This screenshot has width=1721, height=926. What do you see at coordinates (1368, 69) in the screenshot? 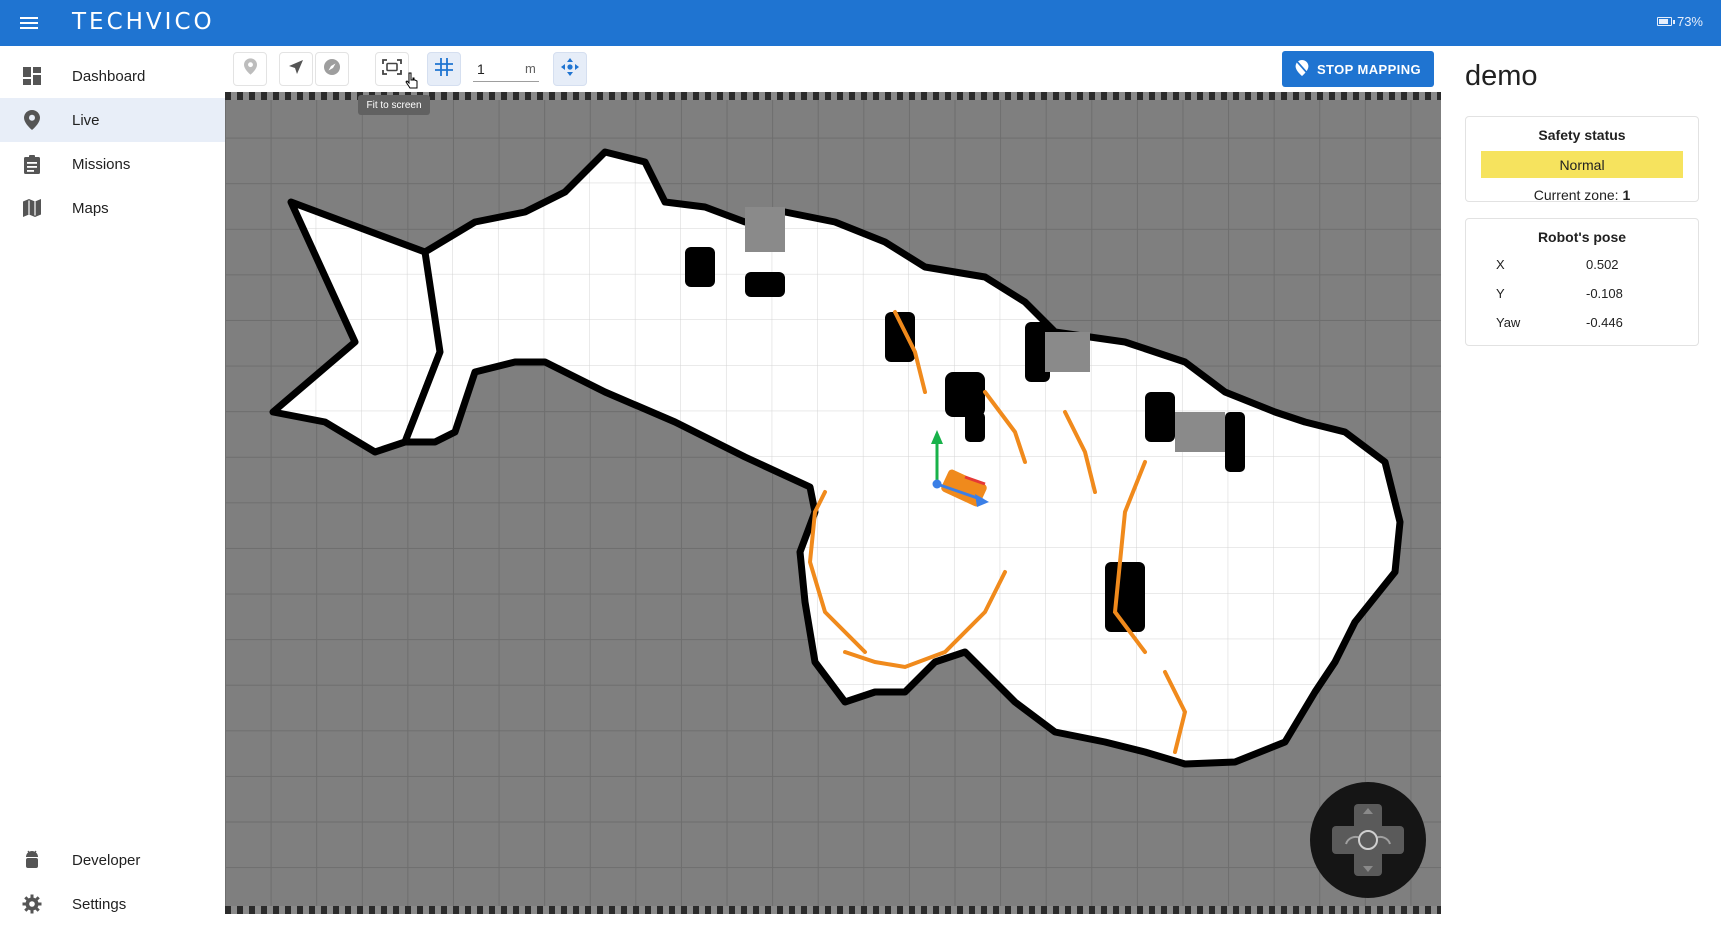
I see `stop-mapping-label: STOP MAPPING` at bounding box center [1368, 69].